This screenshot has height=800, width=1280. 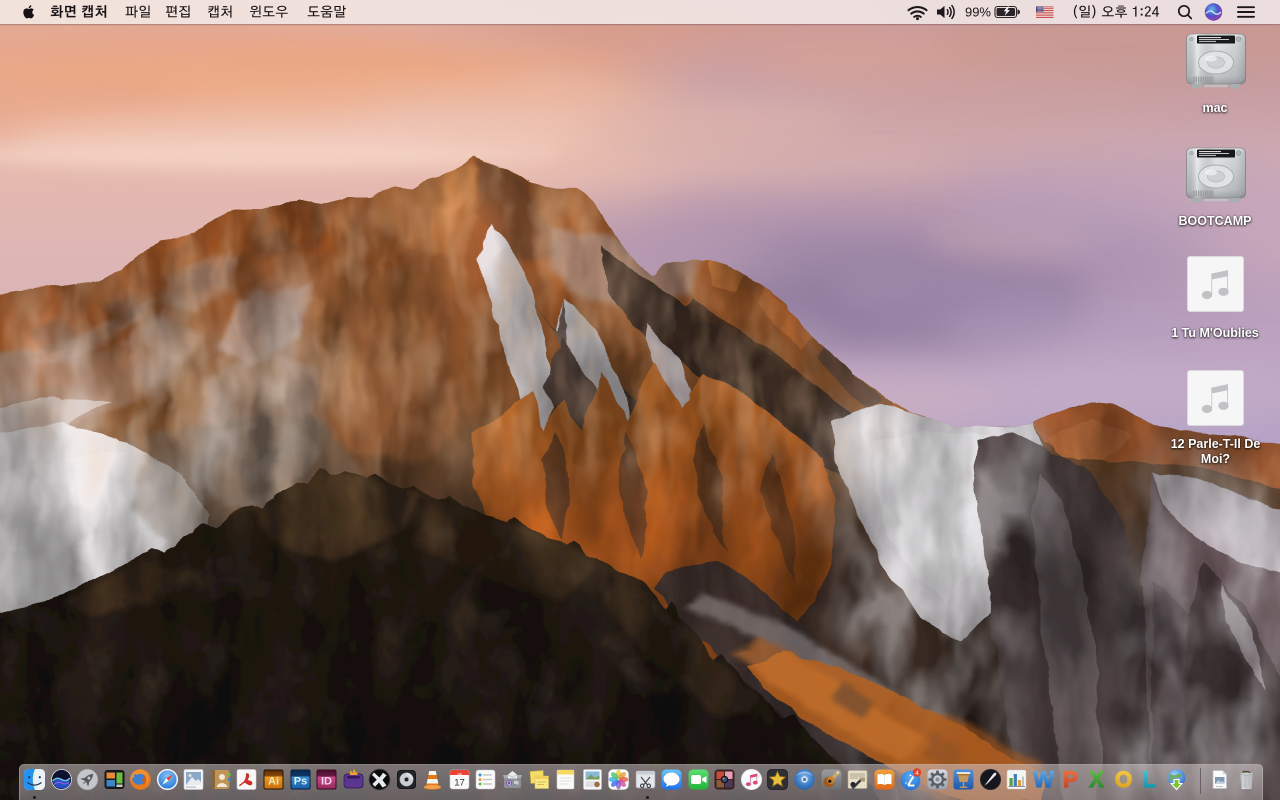 What do you see at coordinates (1149, 779) in the screenshot?
I see `svg-text: L` at bounding box center [1149, 779].